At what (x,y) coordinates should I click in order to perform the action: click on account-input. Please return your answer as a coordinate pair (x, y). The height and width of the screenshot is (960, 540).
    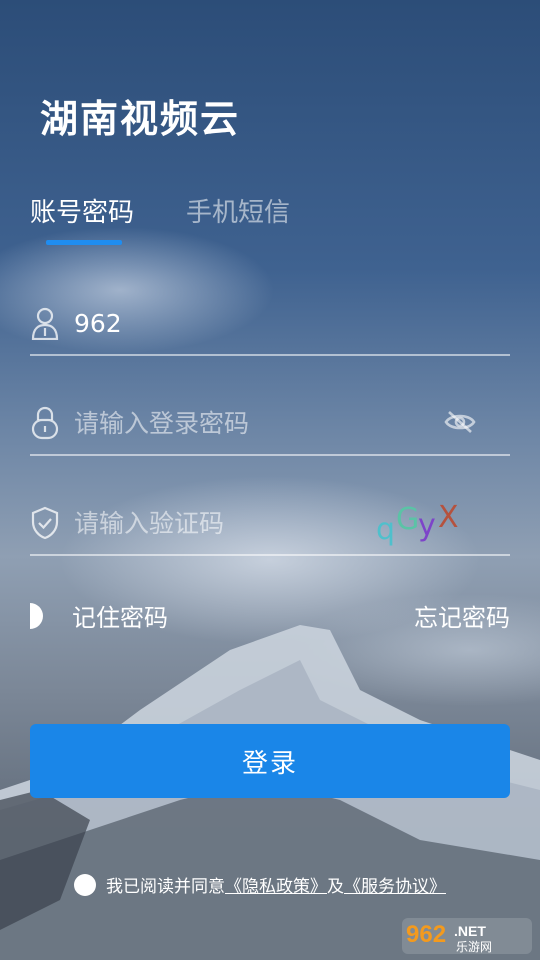
    Looking at the image, I should click on (292, 323).